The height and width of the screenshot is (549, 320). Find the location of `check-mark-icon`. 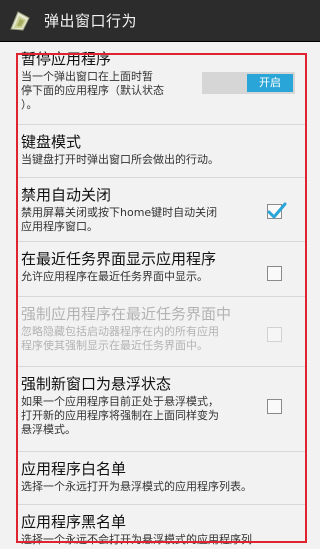

check-mark-icon is located at coordinates (277, 210).